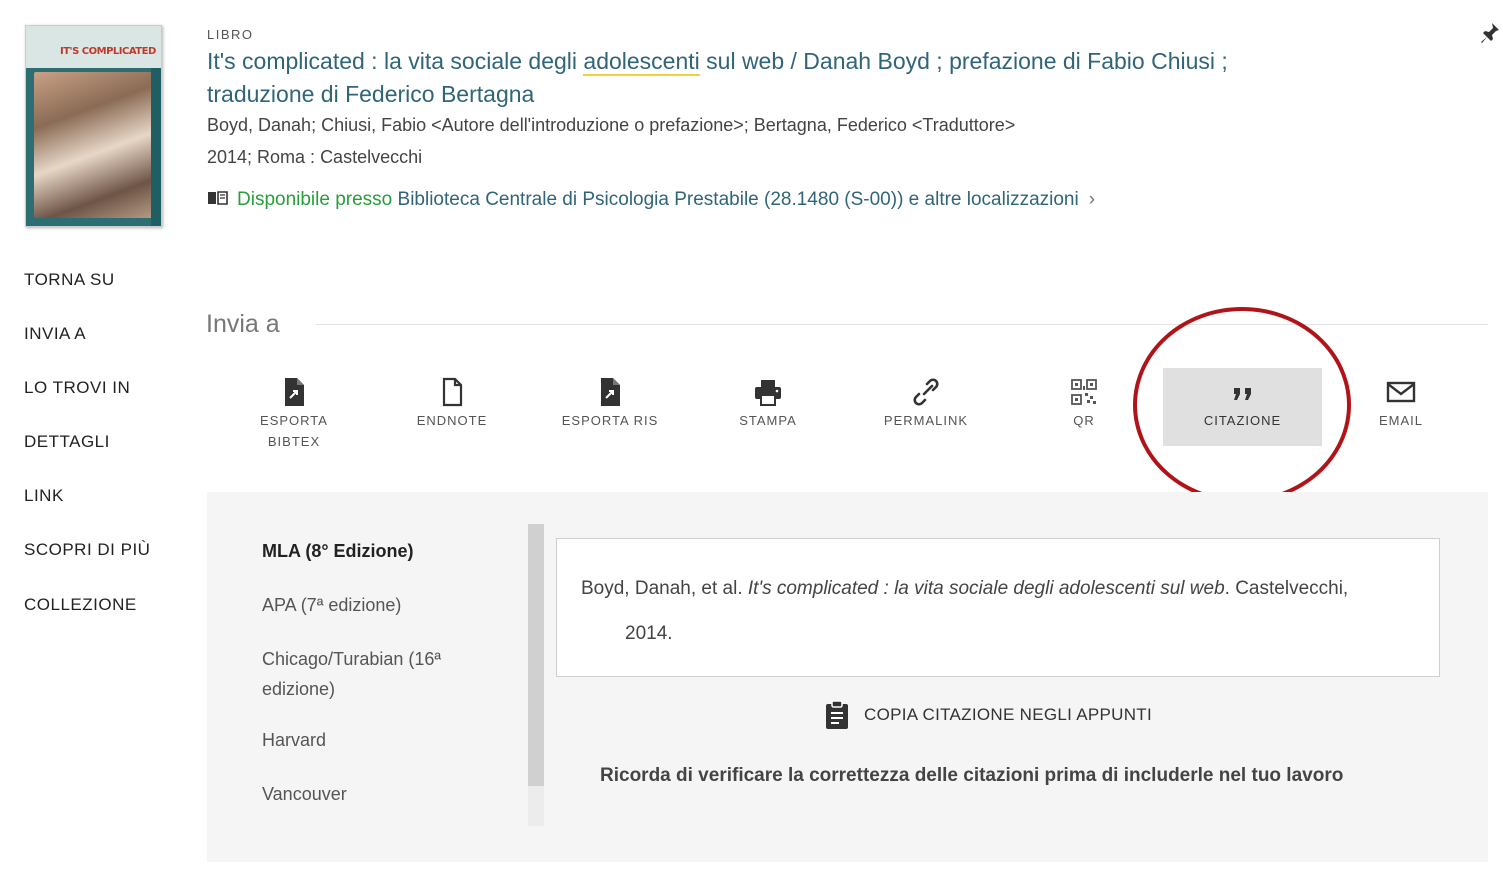  What do you see at coordinates (768, 393) in the screenshot?
I see `printer-icon` at bounding box center [768, 393].